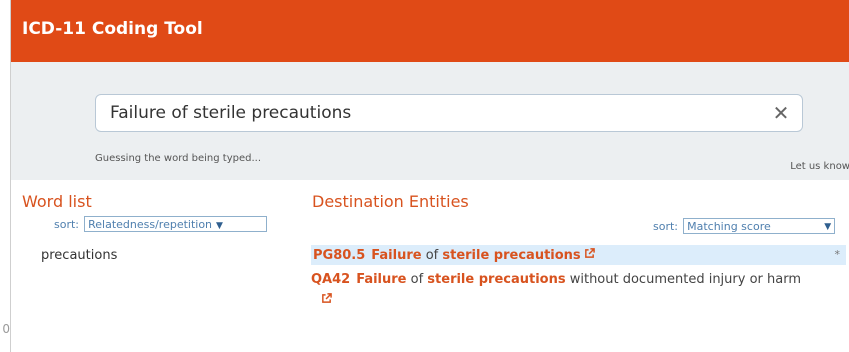  I want to click on feedback-link: Let us know, so click(819, 166).